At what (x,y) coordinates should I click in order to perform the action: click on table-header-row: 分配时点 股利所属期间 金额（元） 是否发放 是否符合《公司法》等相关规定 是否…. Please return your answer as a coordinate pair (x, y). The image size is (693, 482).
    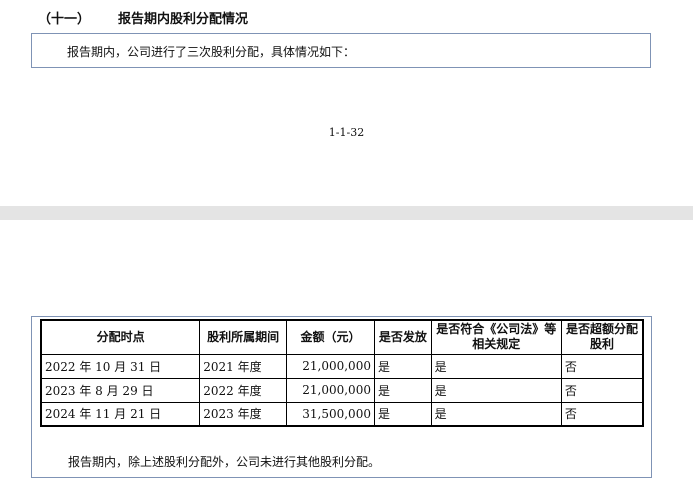
    Looking at the image, I should click on (342, 337).